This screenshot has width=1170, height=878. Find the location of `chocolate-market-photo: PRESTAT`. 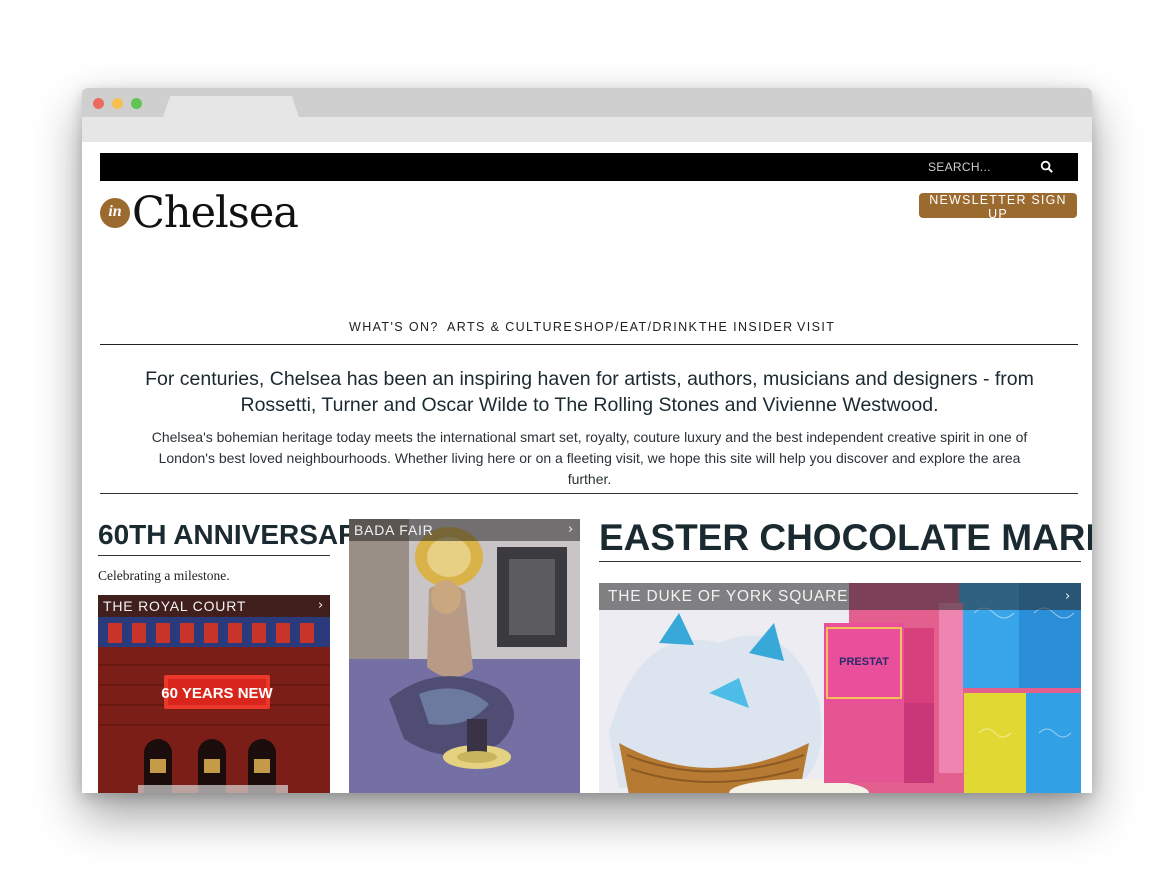

chocolate-market-photo: PRESTAT is located at coordinates (840, 688).